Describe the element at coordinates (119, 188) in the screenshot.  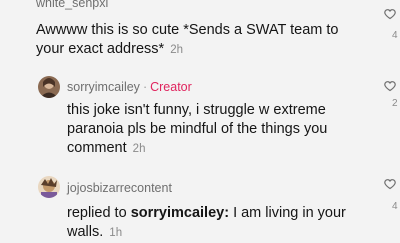
I see `comment-username: jojosbizarrecontent` at that location.